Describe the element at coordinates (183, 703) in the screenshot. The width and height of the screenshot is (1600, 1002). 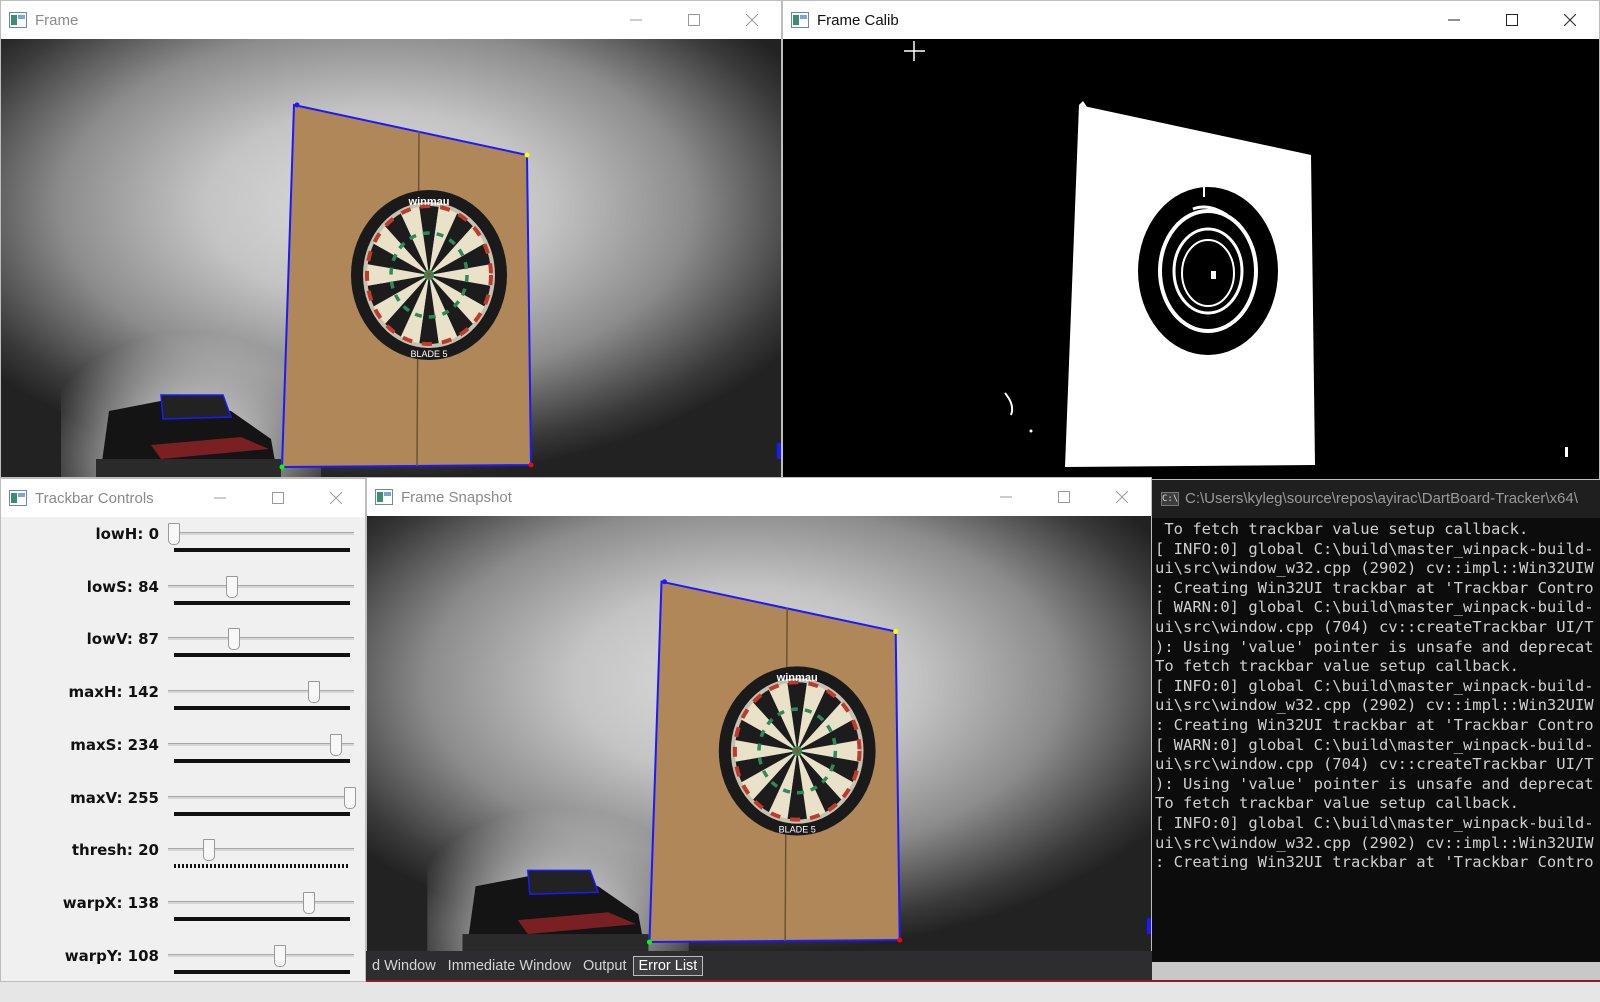
I see `trackbar-maxH: maxH: 142` at that location.